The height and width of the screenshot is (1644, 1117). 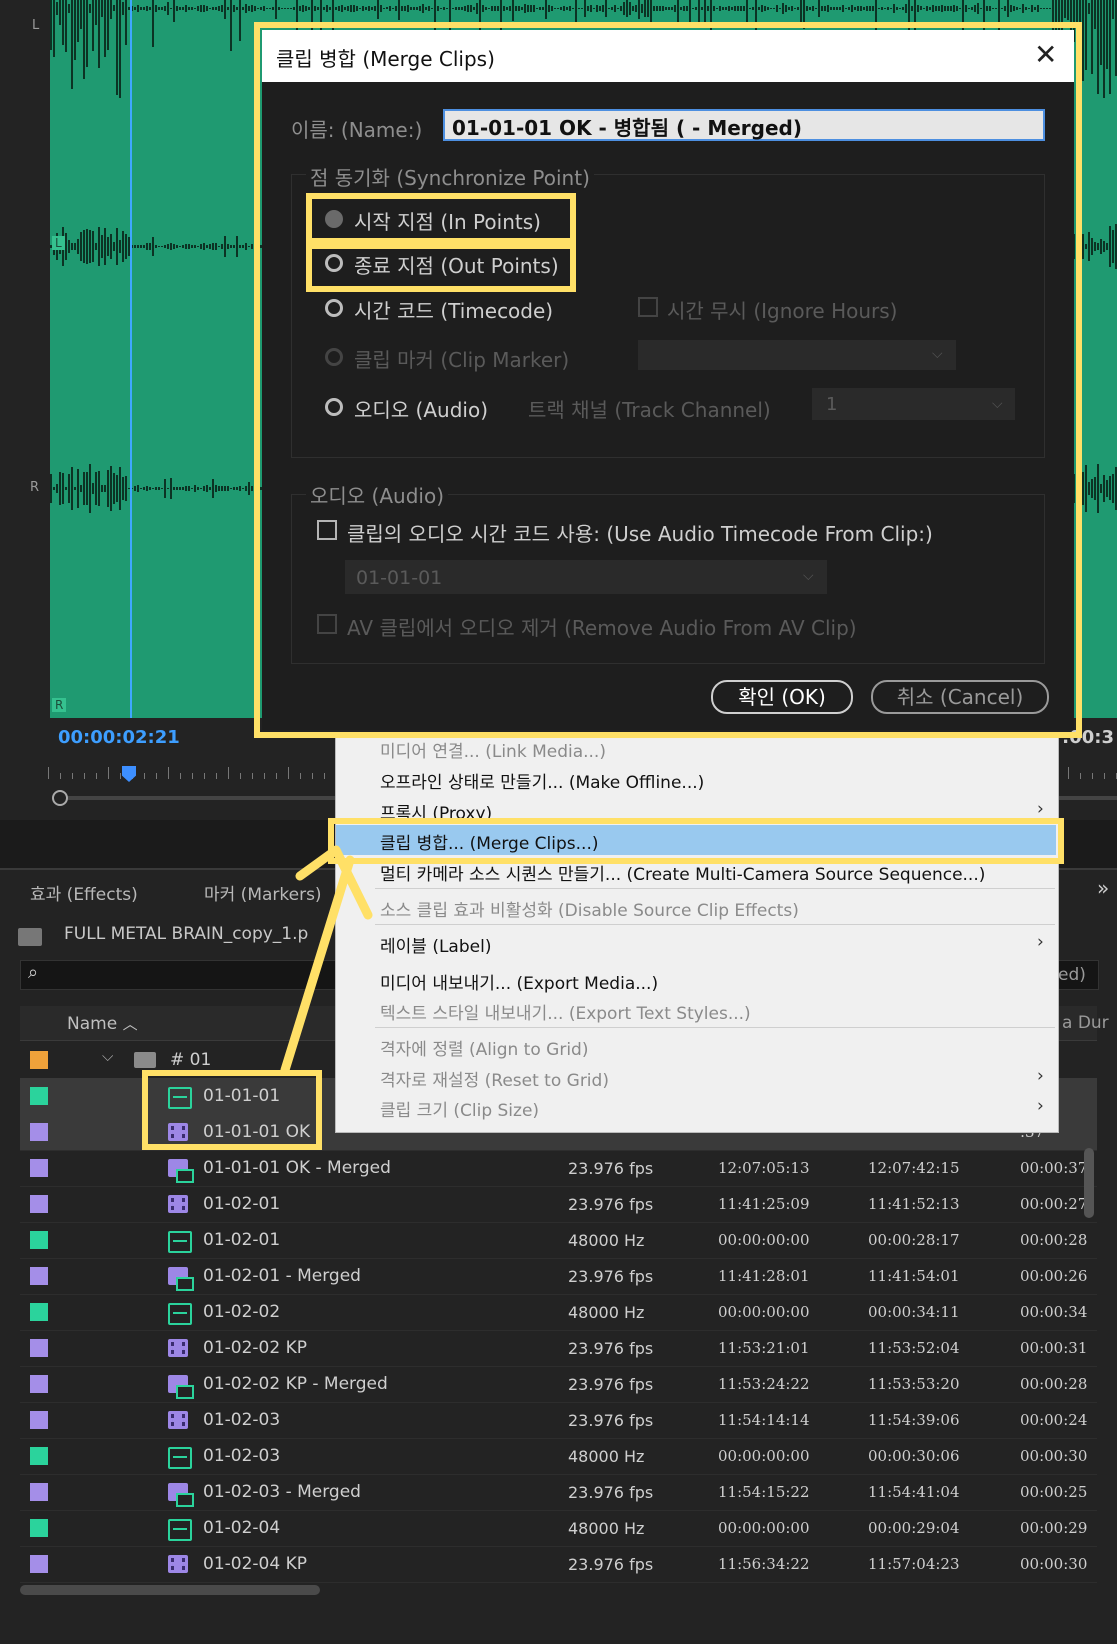 I want to click on menu-item: 오프라인 상태로 만들기... (Make Offline...), so click(x=542, y=780).